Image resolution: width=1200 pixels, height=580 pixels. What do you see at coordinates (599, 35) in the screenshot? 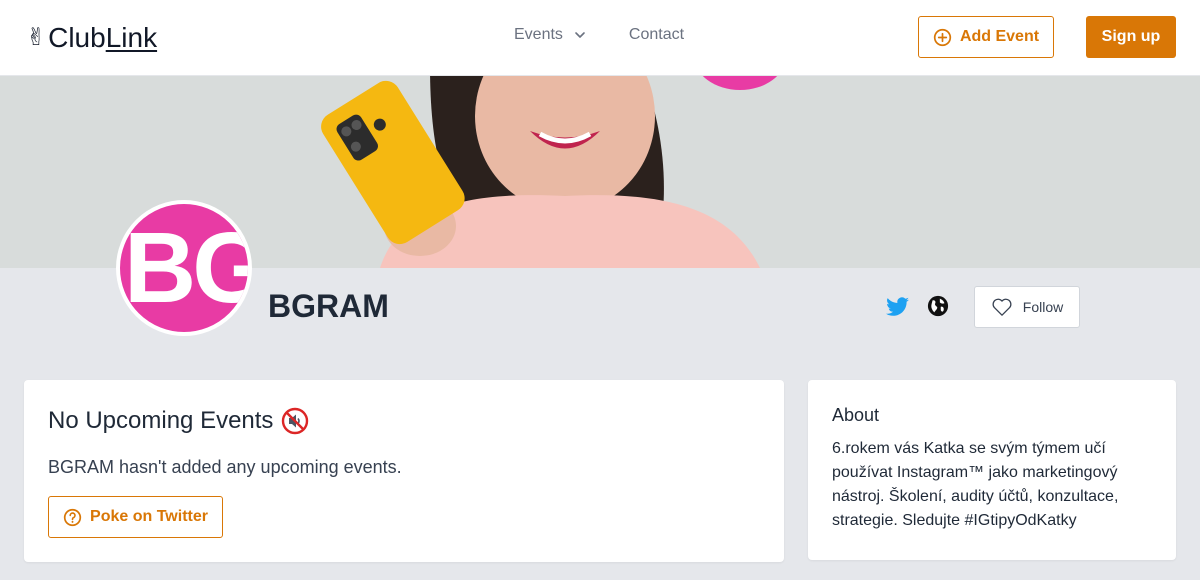
I see `main-nav: Events Contact` at bounding box center [599, 35].